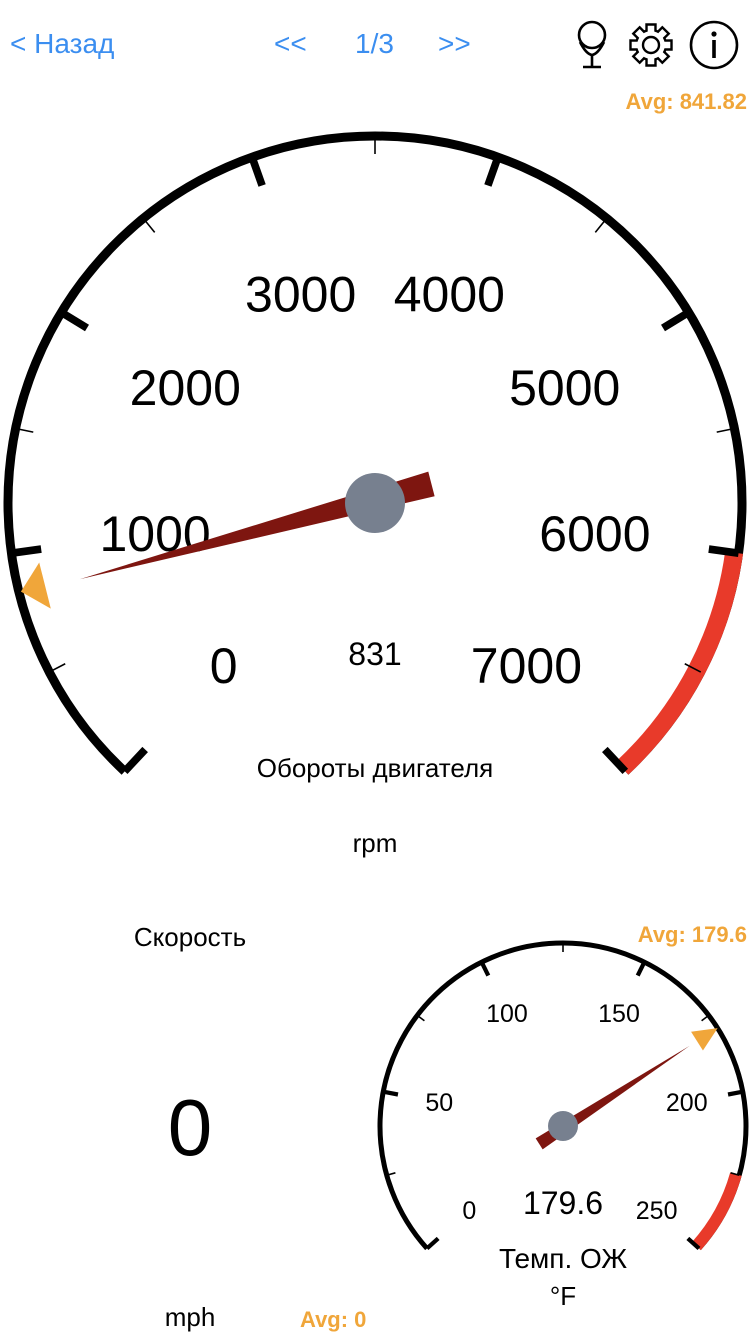 This screenshot has width=750, height=1334. What do you see at coordinates (563, 1258) in the screenshot?
I see `temp-gauge-title: Темп. ОЖ` at bounding box center [563, 1258].